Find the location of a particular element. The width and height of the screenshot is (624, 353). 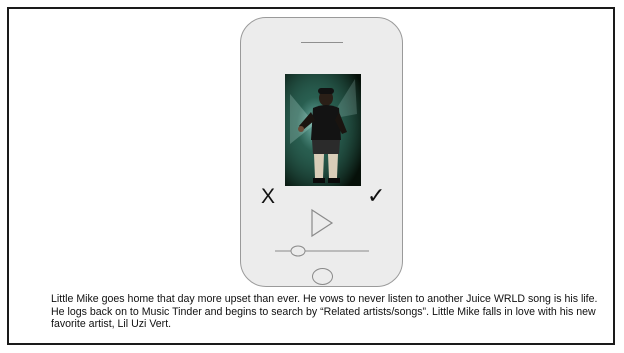

seek-knob is located at coordinates (298, 251).